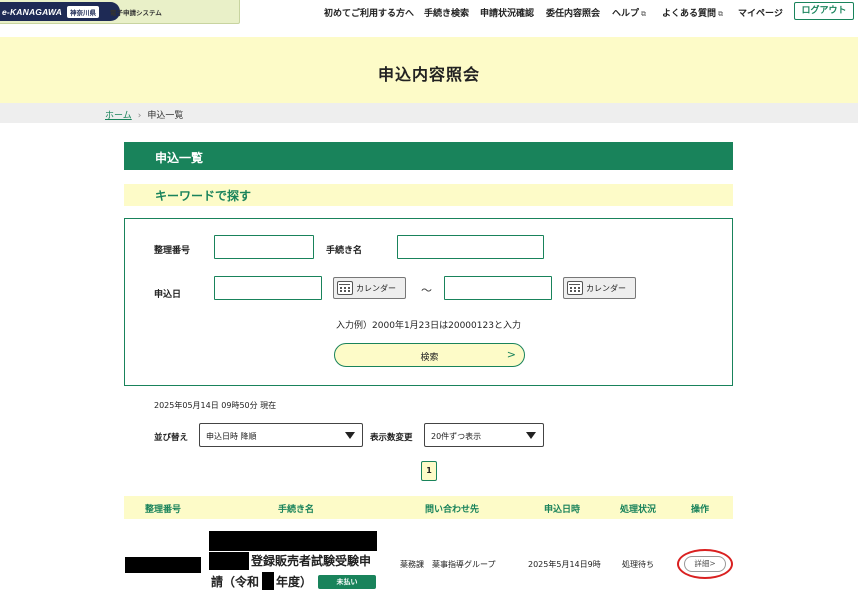 The width and height of the screenshot is (858, 595). Describe the element at coordinates (264, 247) in the screenshot. I see `reference-number-input` at that location.